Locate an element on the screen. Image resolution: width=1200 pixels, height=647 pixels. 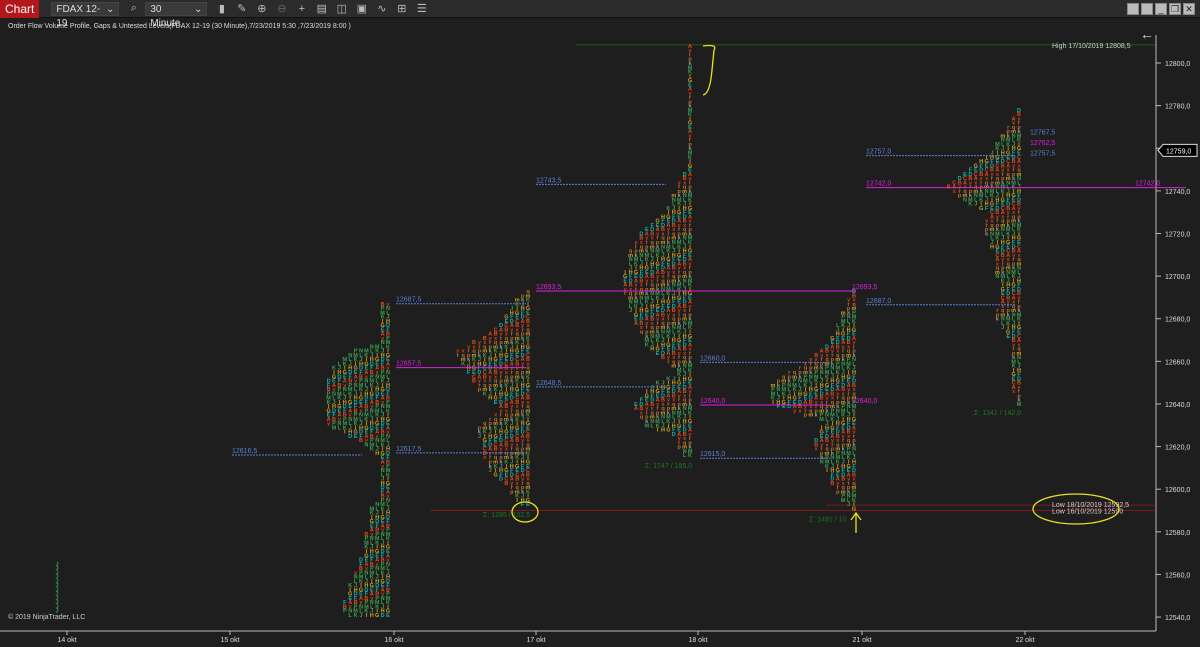
price-tick-label: 12720,0 is located at coordinates (1177, 234).